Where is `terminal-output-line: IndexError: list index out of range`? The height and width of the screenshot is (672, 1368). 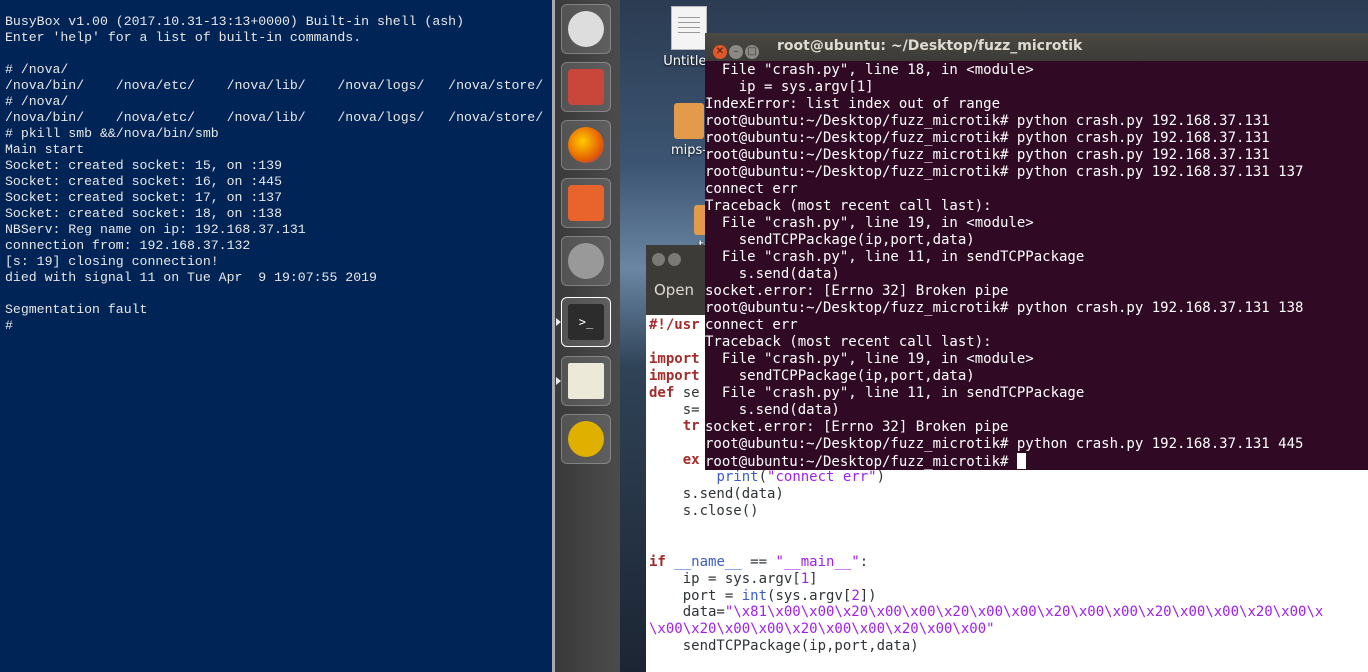 terminal-output-line: IndexError: list index out of range is located at coordinates (853, 104).